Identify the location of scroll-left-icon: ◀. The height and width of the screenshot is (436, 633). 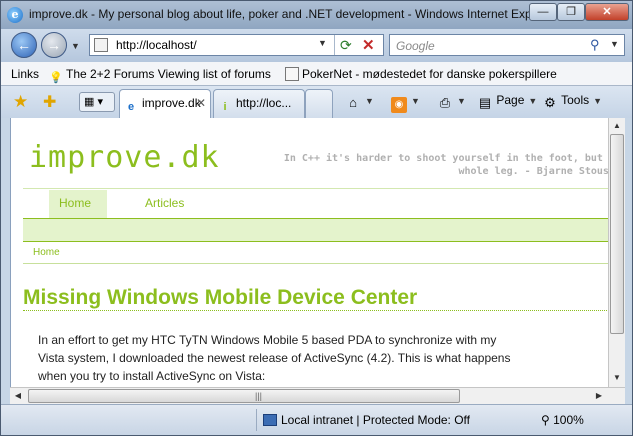
(18, 396).